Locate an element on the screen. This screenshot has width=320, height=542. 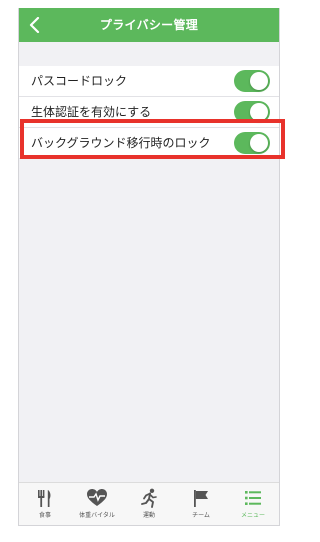
tab-menu: メニュー is located at coordinates (253, 504).